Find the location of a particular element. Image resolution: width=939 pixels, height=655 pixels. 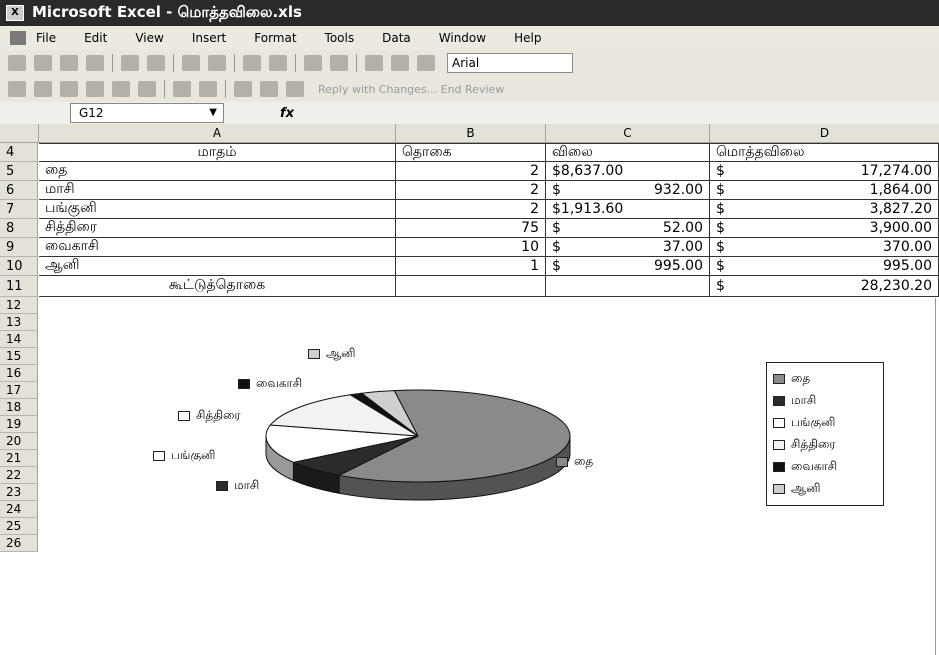

cell-a8: சித்திரை is located at coordinates (217, 228).